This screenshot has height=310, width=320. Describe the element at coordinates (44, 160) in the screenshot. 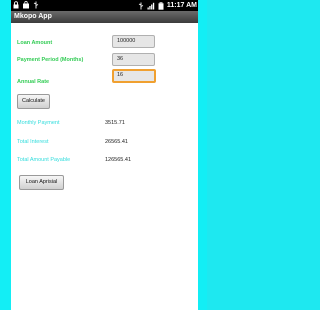

I see `total-amount-label: Total Amount Payable` at that location.